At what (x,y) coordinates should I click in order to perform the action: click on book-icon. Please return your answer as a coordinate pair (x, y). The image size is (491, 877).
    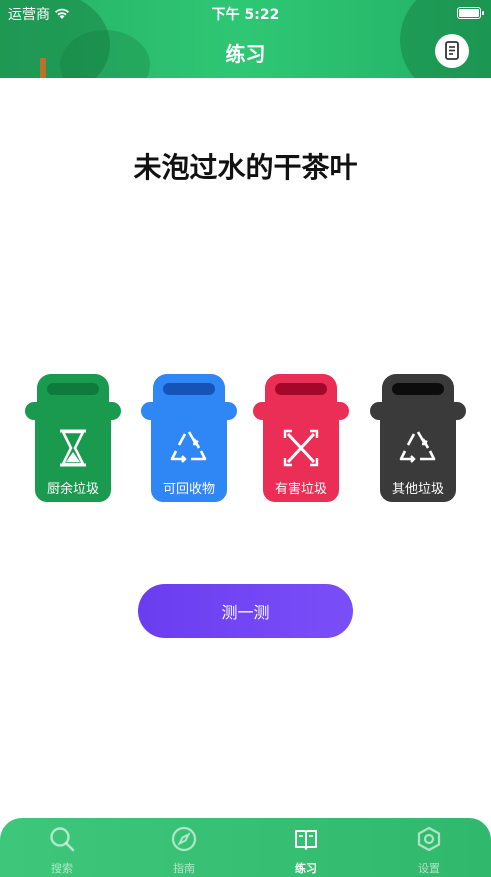
    Looking at the image, I should click on (306, 840).